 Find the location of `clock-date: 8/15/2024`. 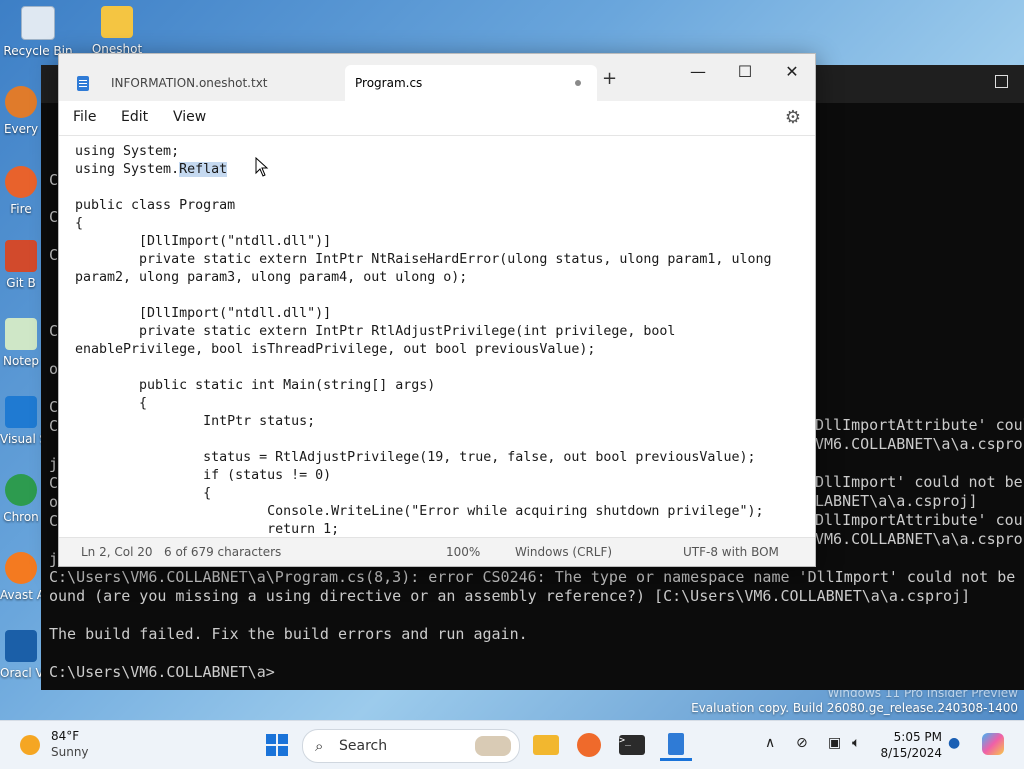

clock-date: 8/15/2024 is located at coordinates (911, 753).